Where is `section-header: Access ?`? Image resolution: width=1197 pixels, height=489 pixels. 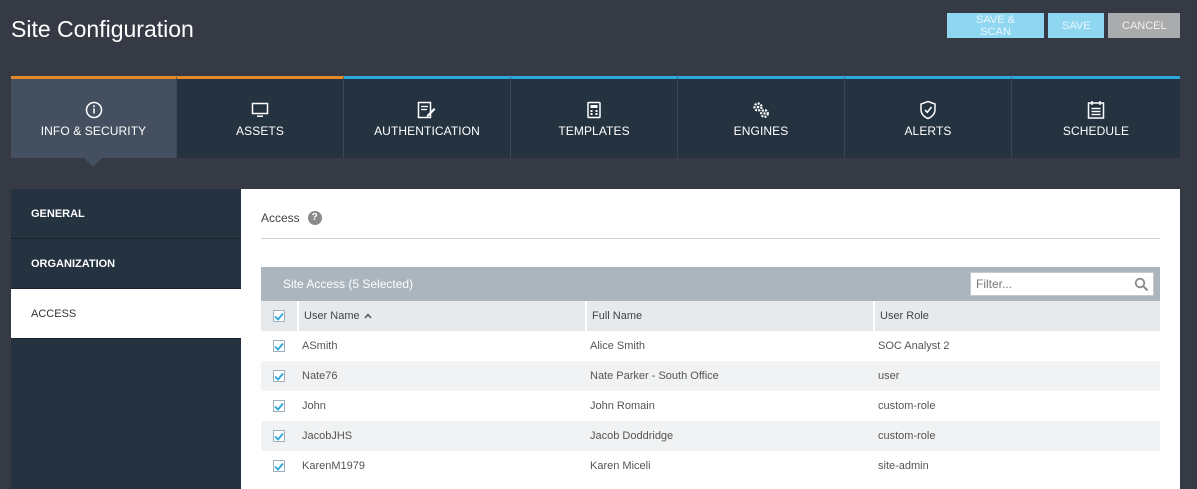
section-header: Access ? is located at coordinates (291, 218).